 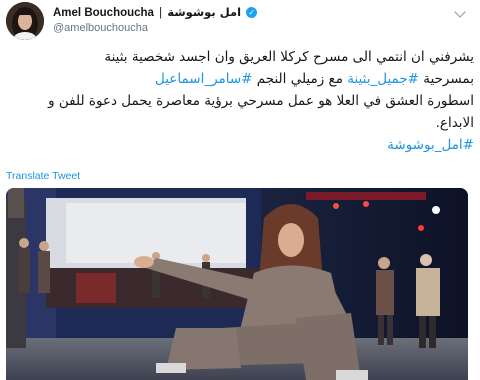 What do you see at coordinates (100, 28) in the screenshot?
I see `user-handle: @amelbouchoucha` at bounding box center [100, 28].